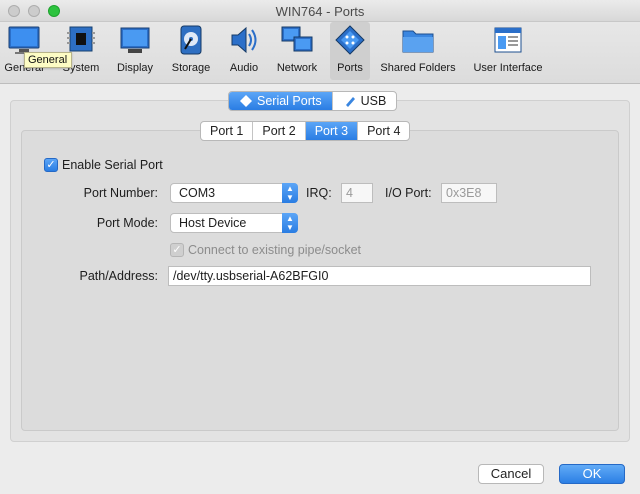  I want to click on toolbar-user-interface: User Interface, so click(508, 51).